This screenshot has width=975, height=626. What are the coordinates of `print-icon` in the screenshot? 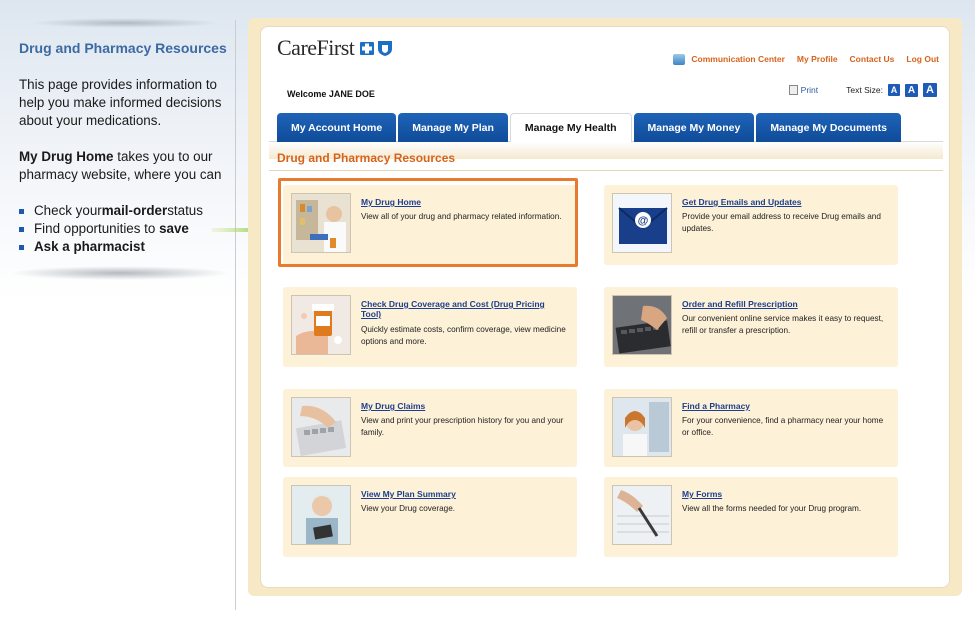 It's located at (793, 90).